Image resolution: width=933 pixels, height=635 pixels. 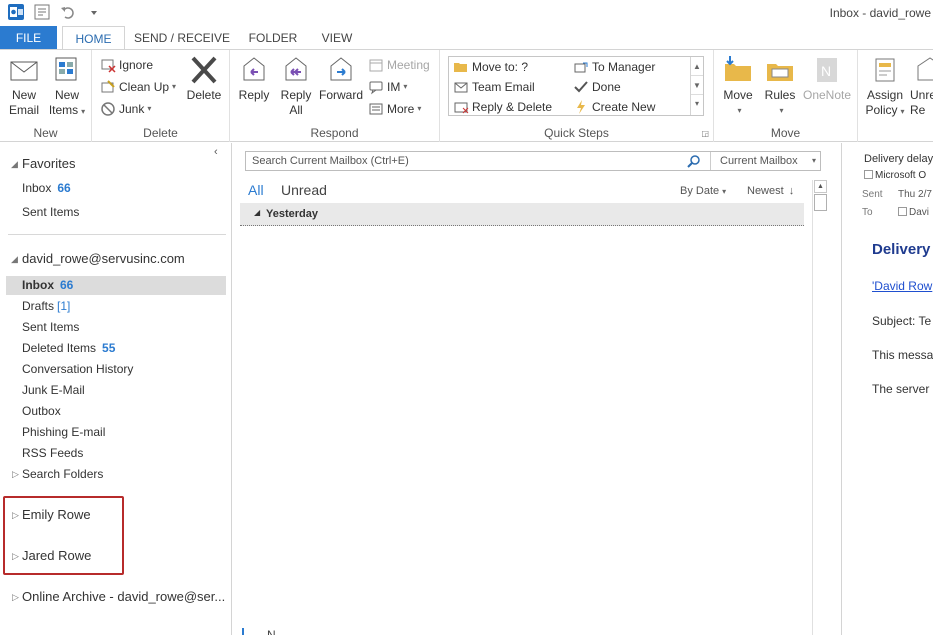 What do you see at coordinates (880, 13) in the screenshot?
I see `window-title: Inbox - david_rowe` at bounding box center [880, 13].